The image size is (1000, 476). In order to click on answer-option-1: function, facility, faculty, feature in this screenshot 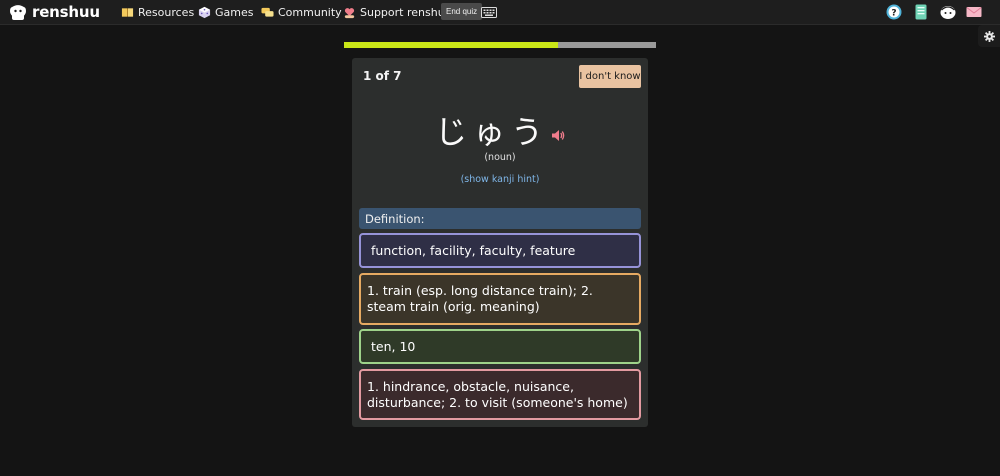, I will do `click(500, 250)`.